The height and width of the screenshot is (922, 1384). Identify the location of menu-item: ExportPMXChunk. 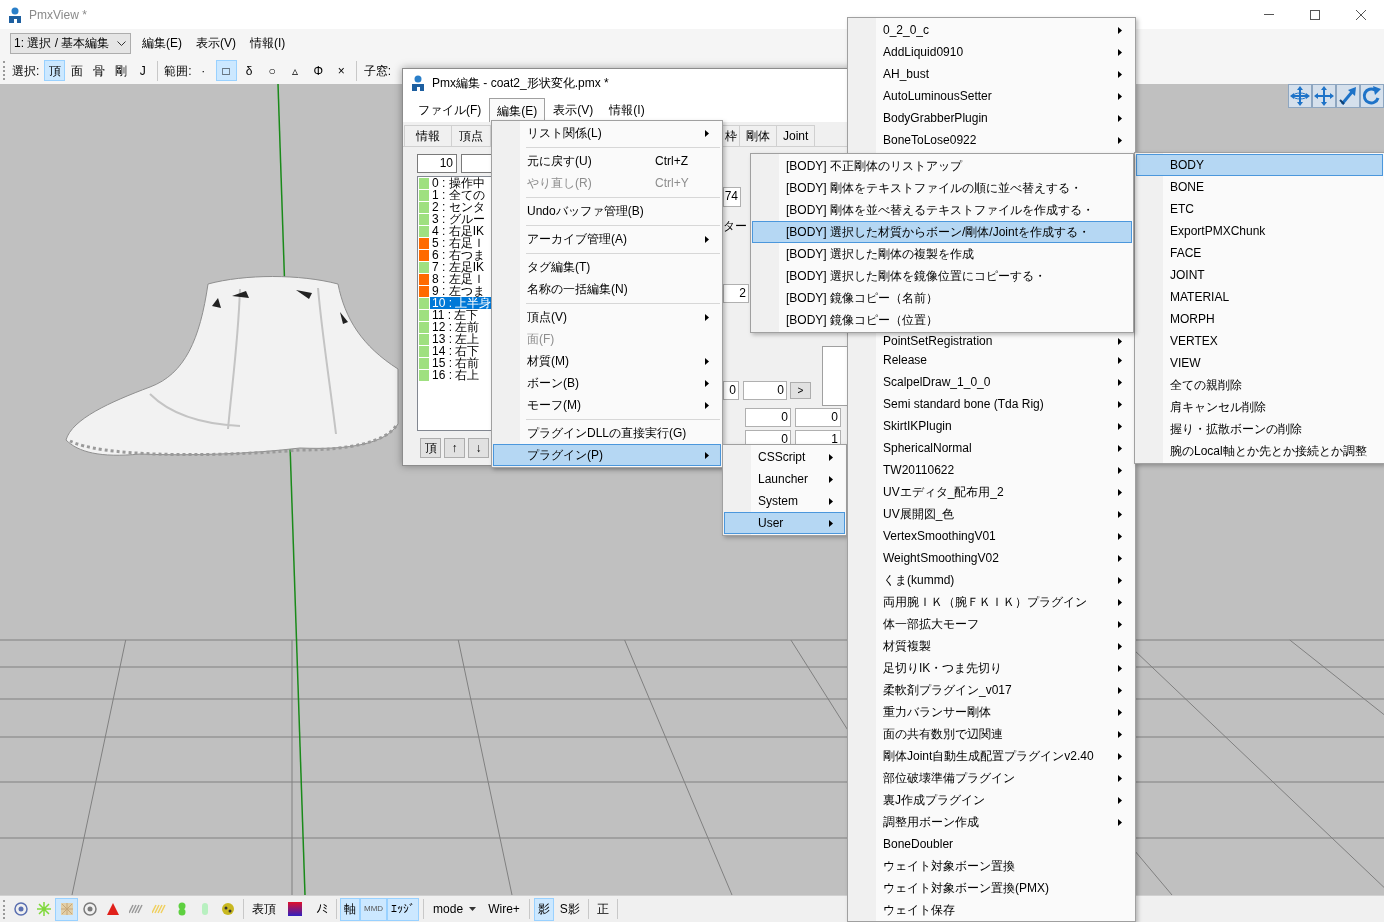
(1259, 231).